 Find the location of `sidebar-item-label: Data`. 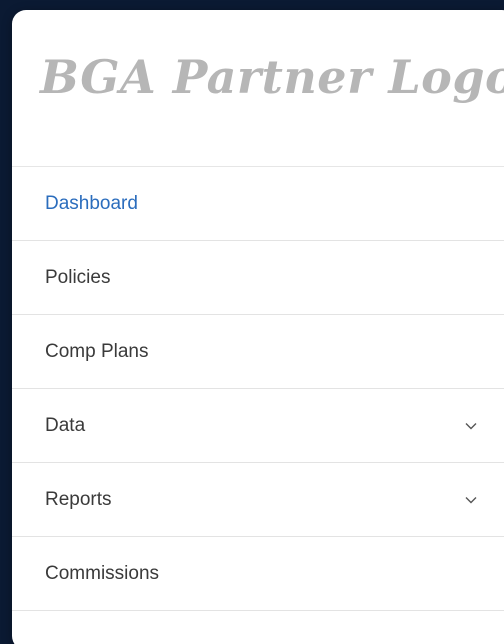

sidebar-item-label: Data is located at coordinates (65, 425).